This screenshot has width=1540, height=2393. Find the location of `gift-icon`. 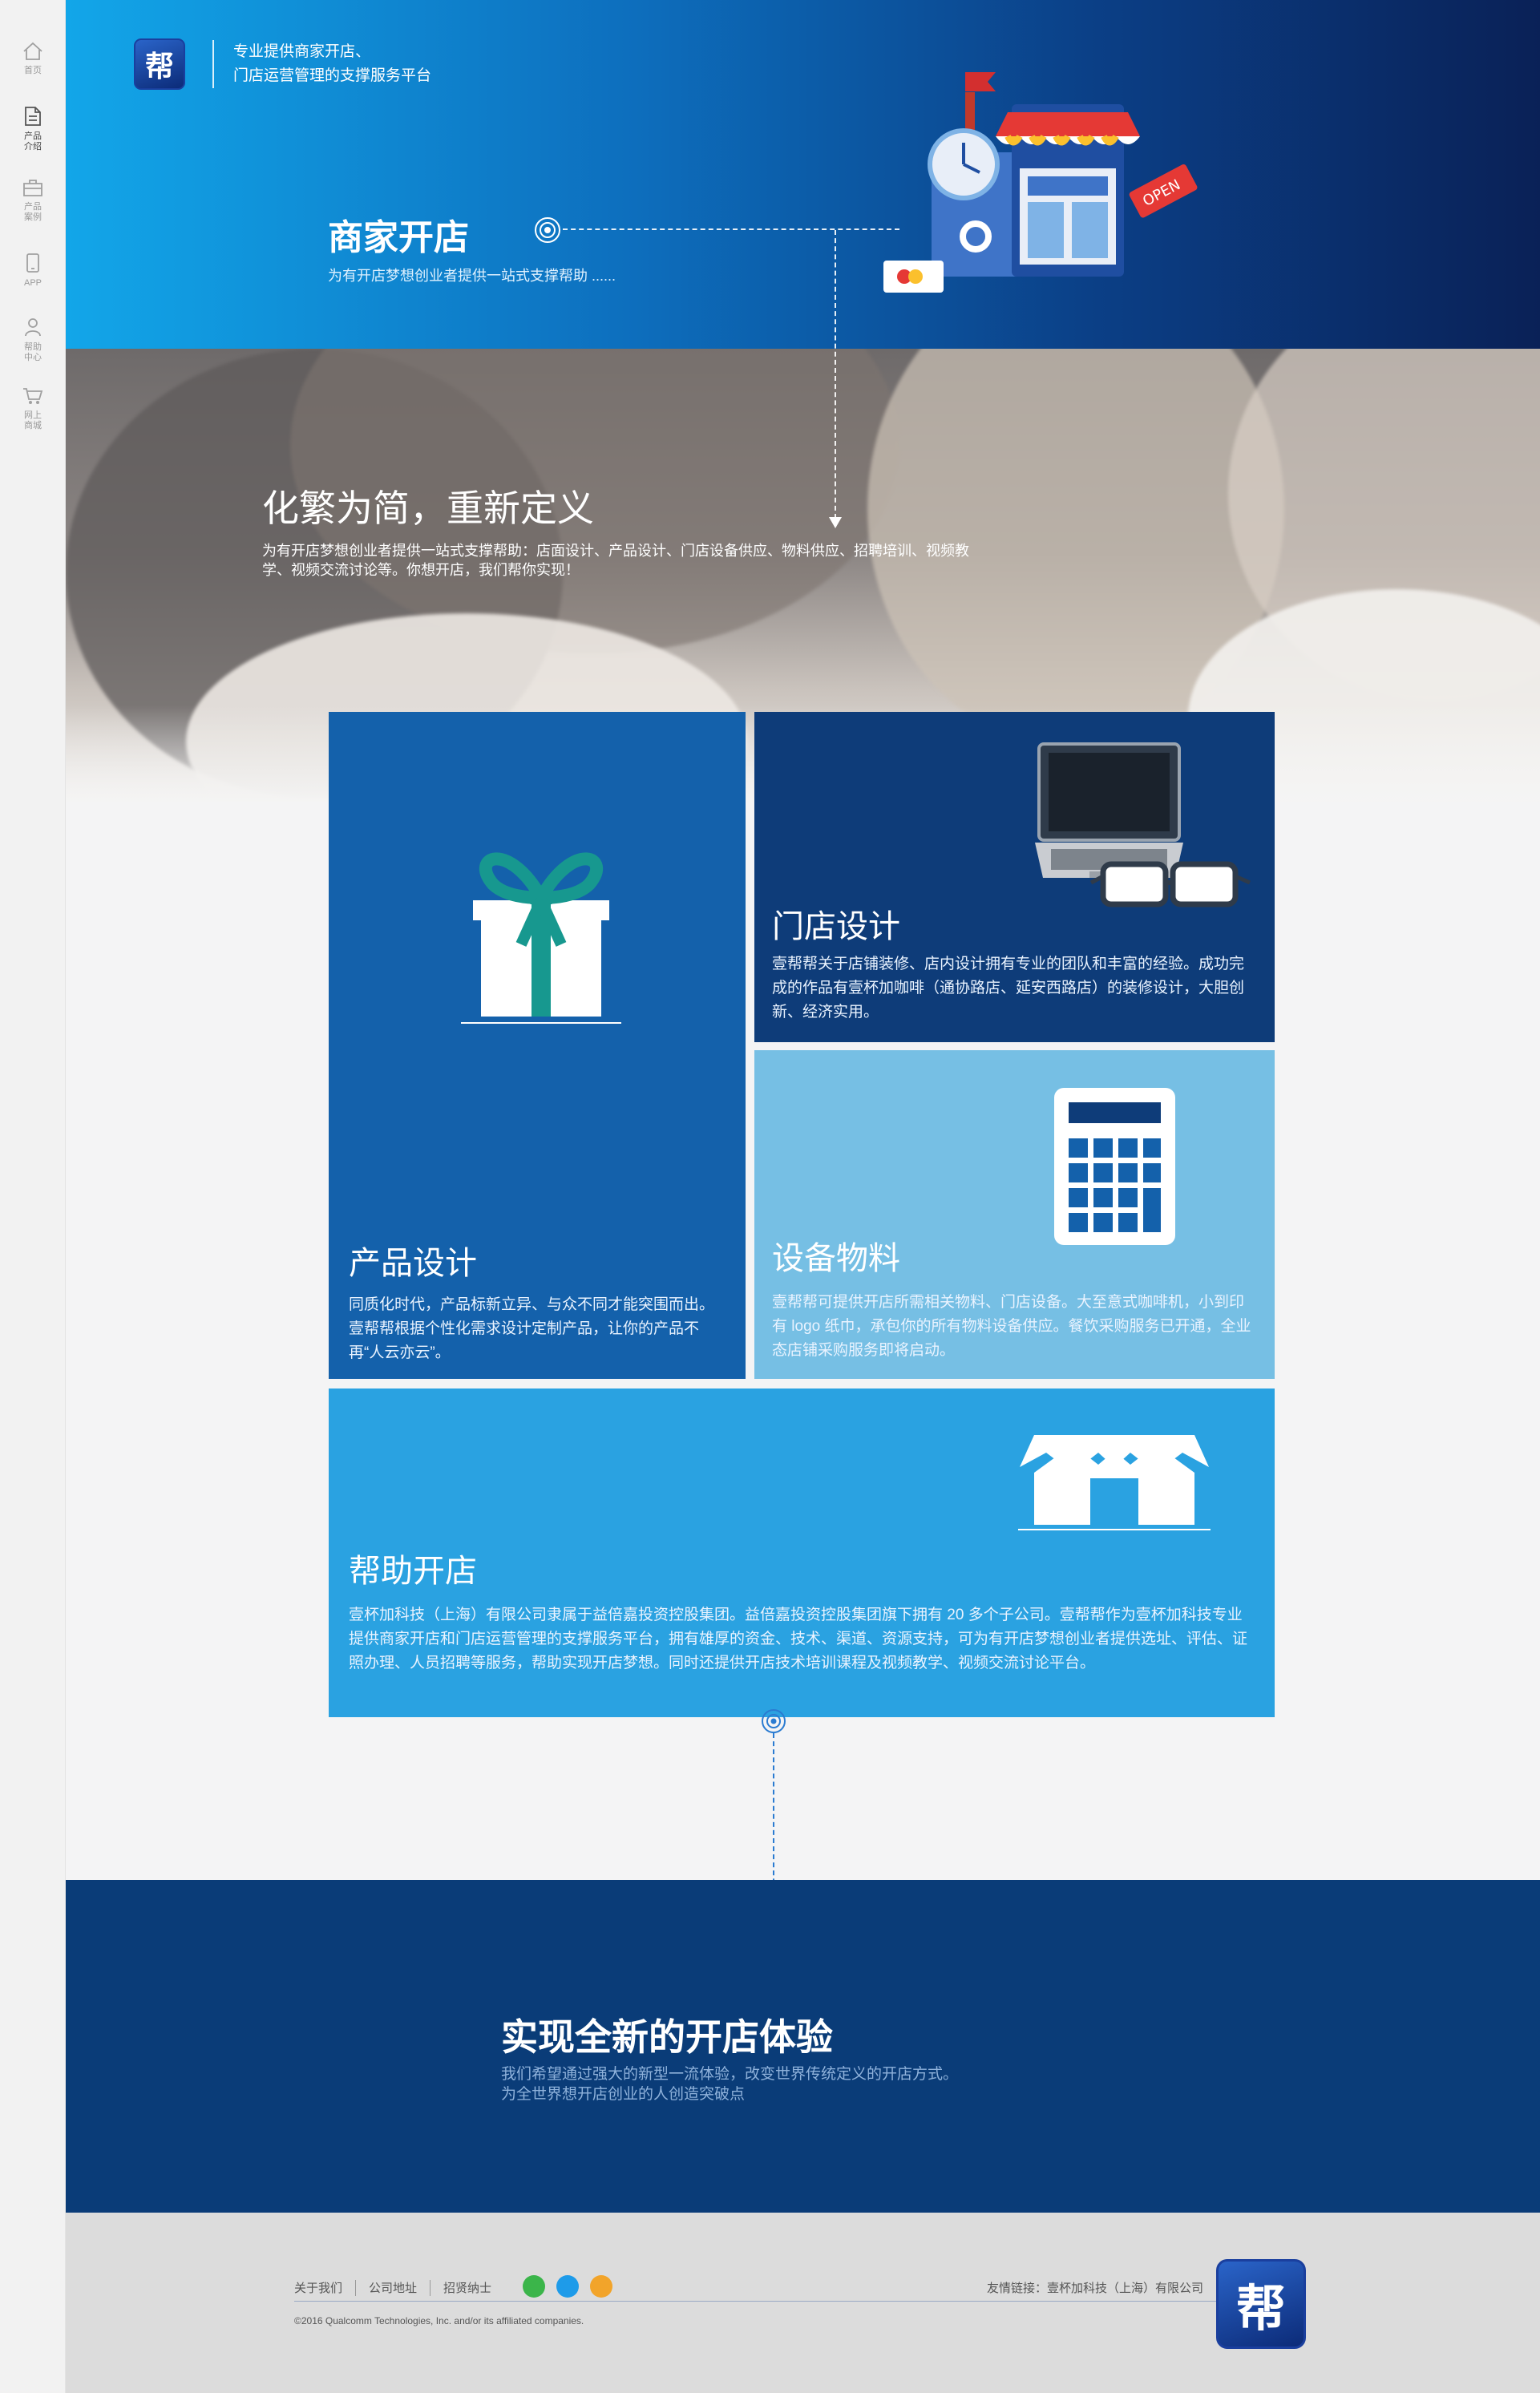

gift-icon is located at coordinates (541, 938).